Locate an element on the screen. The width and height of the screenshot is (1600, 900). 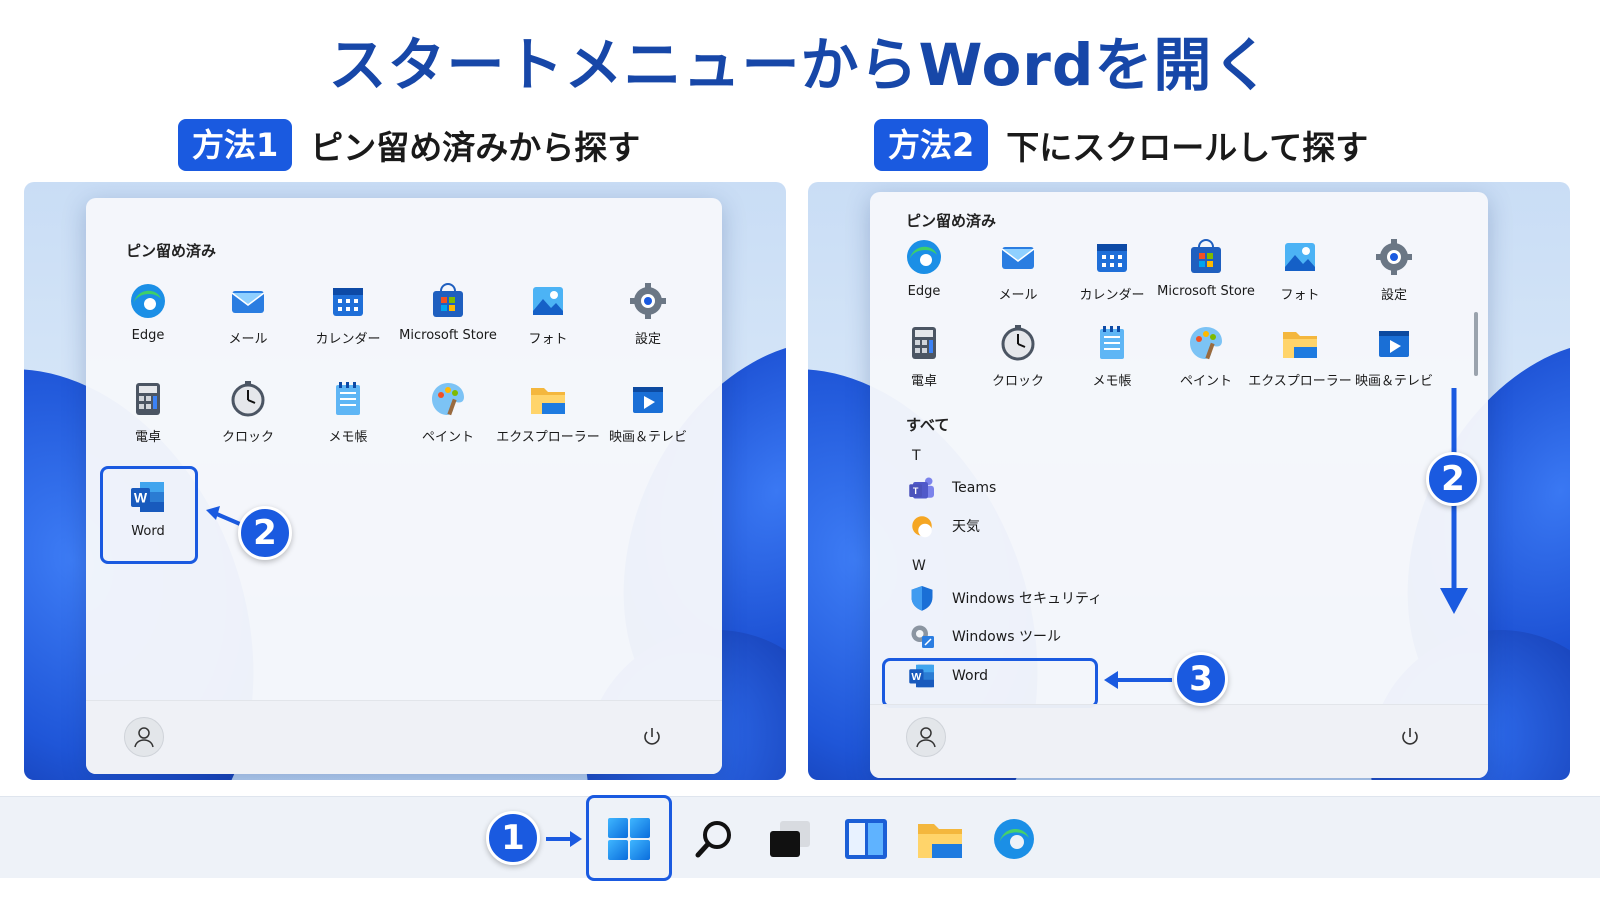
clock-icon is located at coordinates (248, 399).